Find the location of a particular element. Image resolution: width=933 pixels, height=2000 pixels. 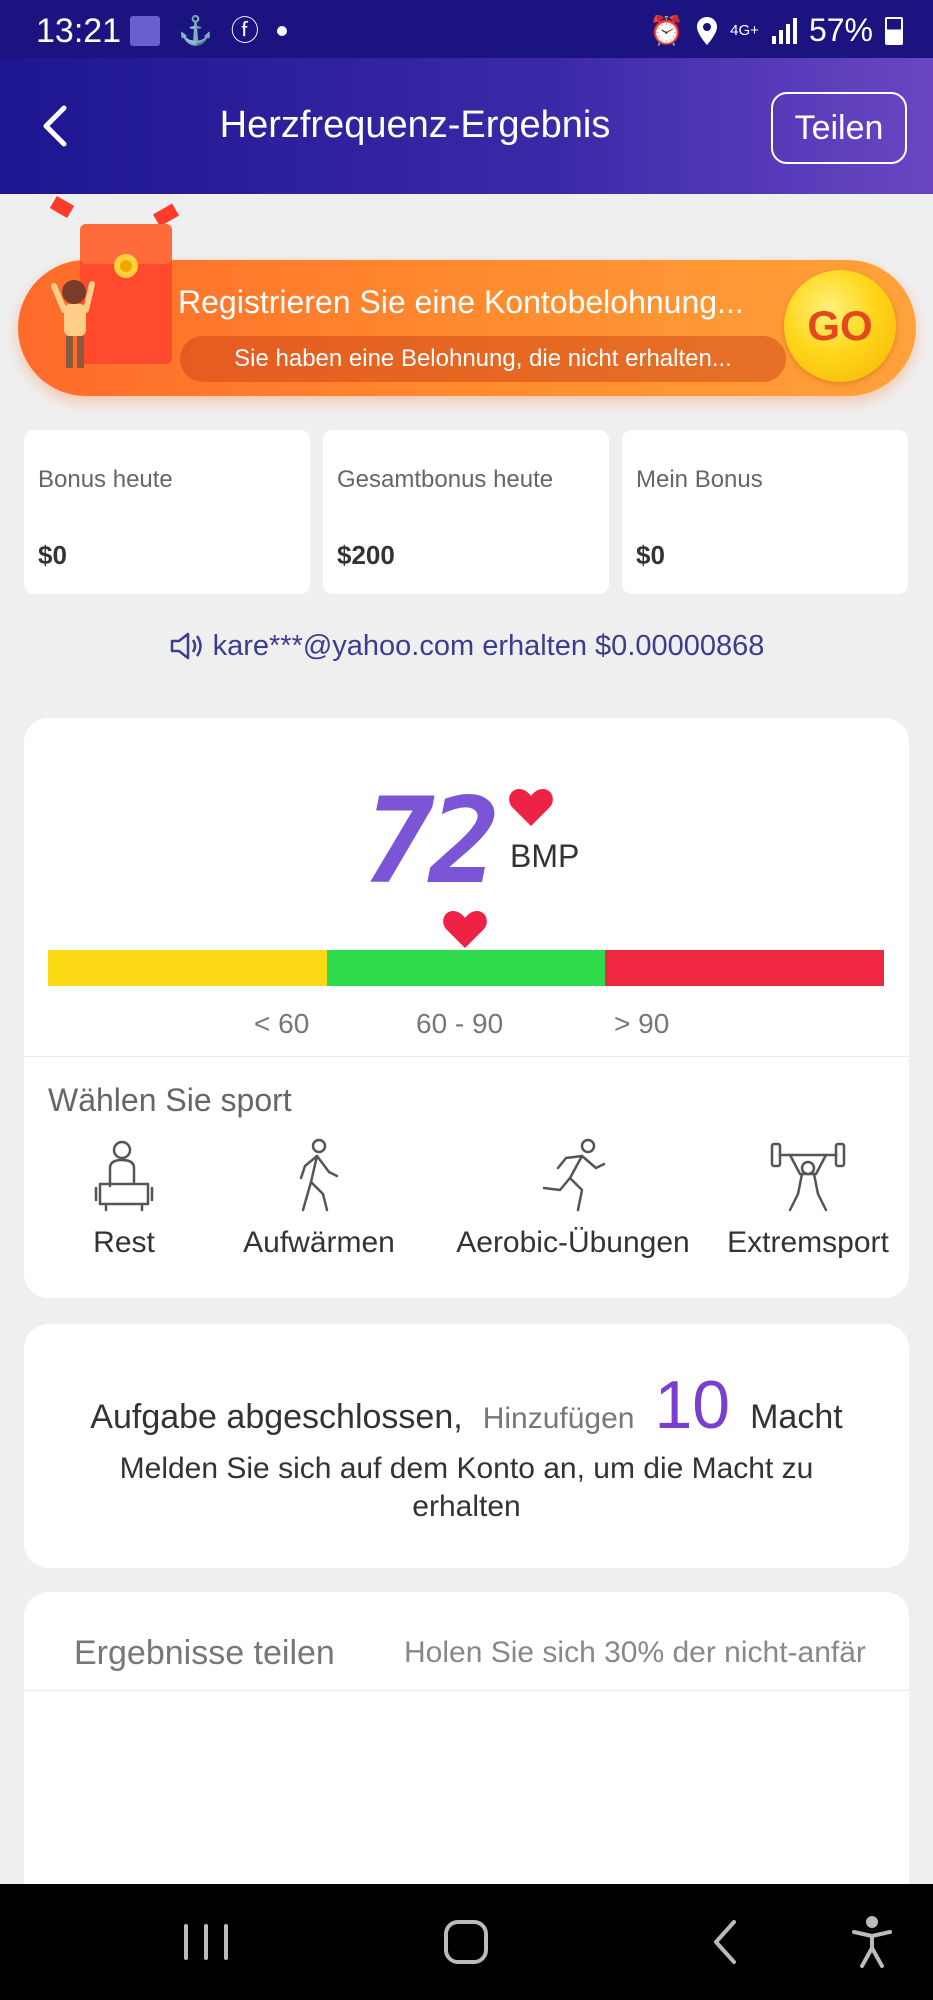

navigation-notification-icon: ⚓ is located at coordinates (195, 30).